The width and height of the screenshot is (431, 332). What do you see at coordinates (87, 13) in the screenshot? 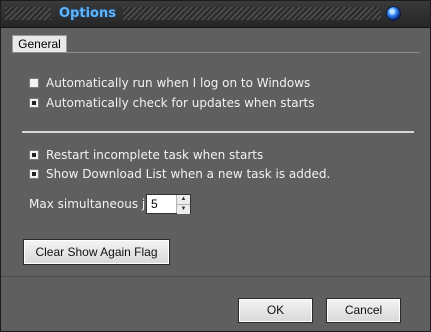
I see `window-title: Options` at bounding box center [87, 13].